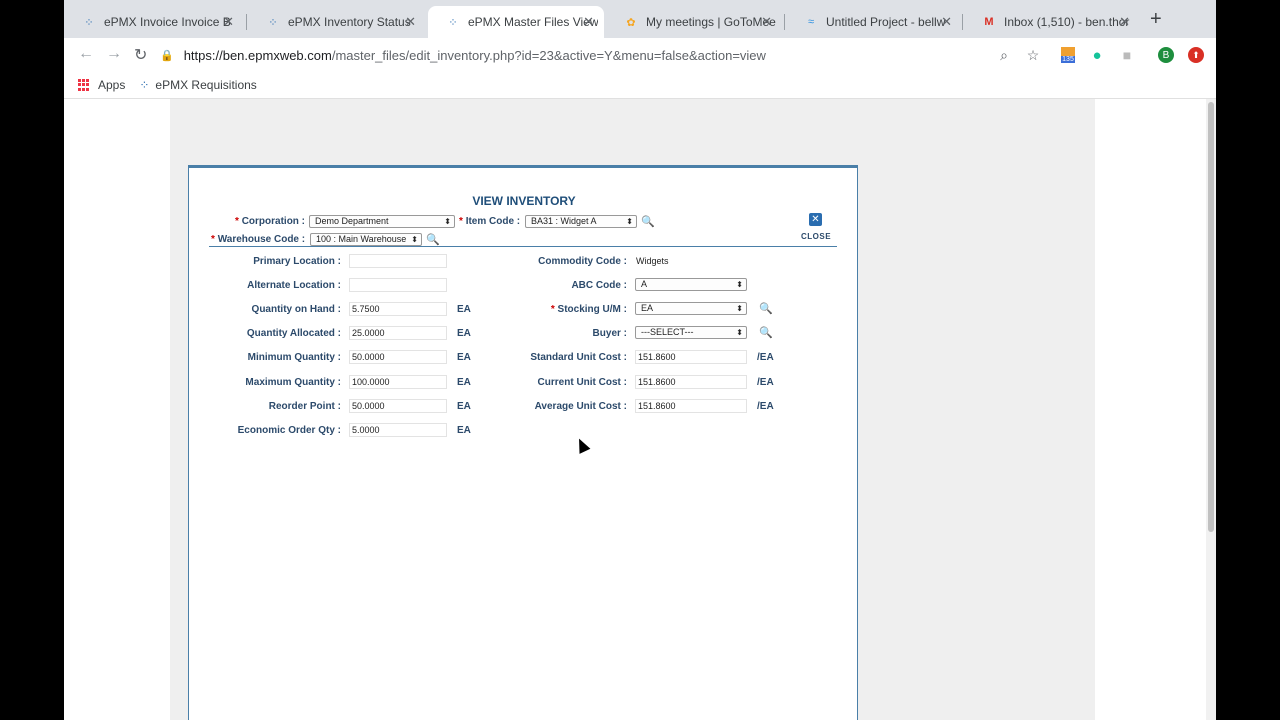 The image size is (1280, 720). Describe the element at coordinates (1211, 317) in the screenshot. I see `scrollbar-thumb` at that location.